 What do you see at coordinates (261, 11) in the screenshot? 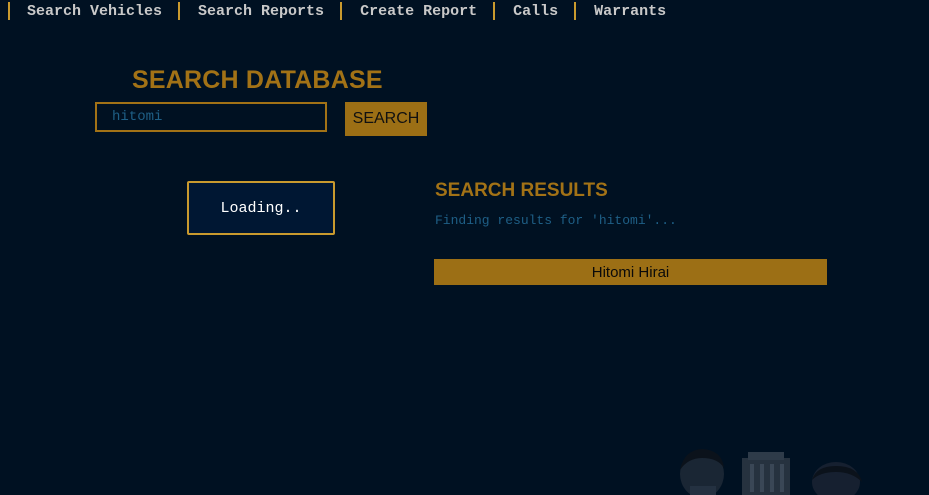
I see `nav-search-reports: Search Reports` at bounding box center [261, 11].